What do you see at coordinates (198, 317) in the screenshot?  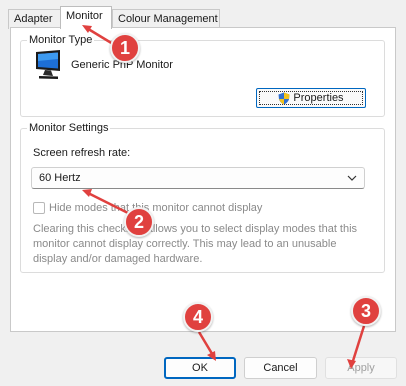 I see `annotation-badge-4: 4` at bounding box center [198, 317].